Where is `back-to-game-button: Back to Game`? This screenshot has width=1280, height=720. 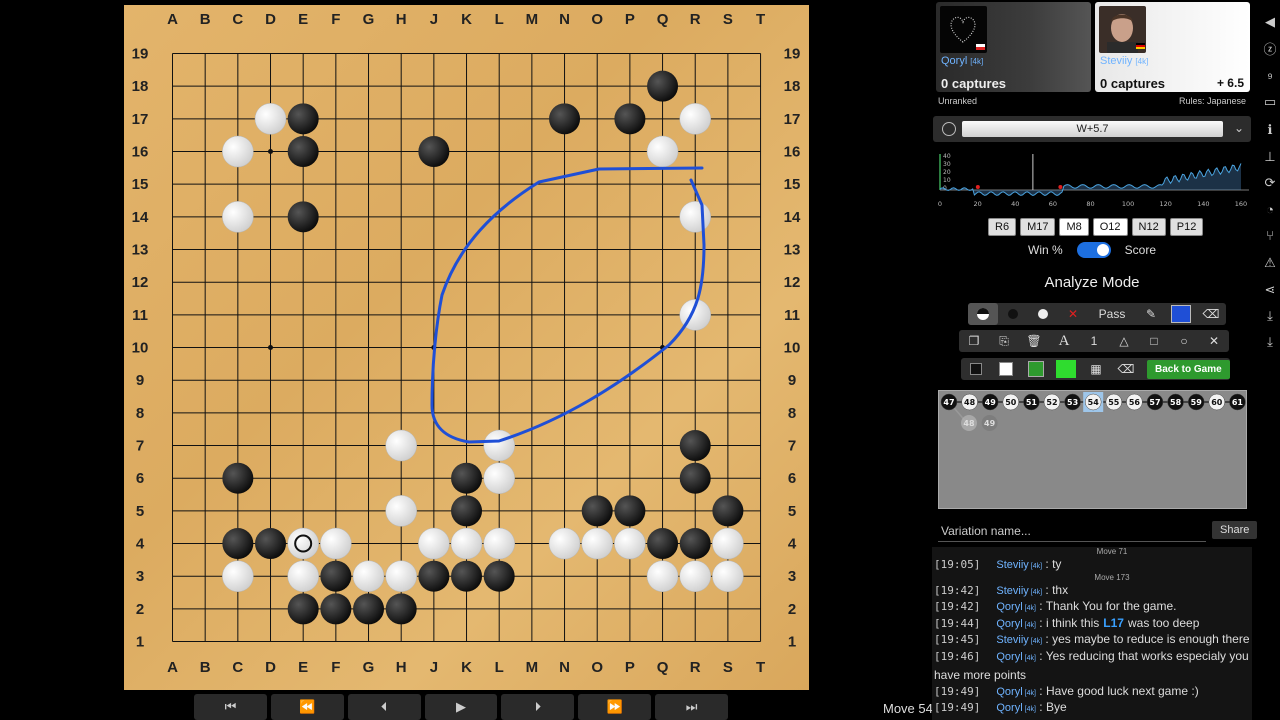
back-to-game-button: Back to Game is located at coordinates (1188, 369).